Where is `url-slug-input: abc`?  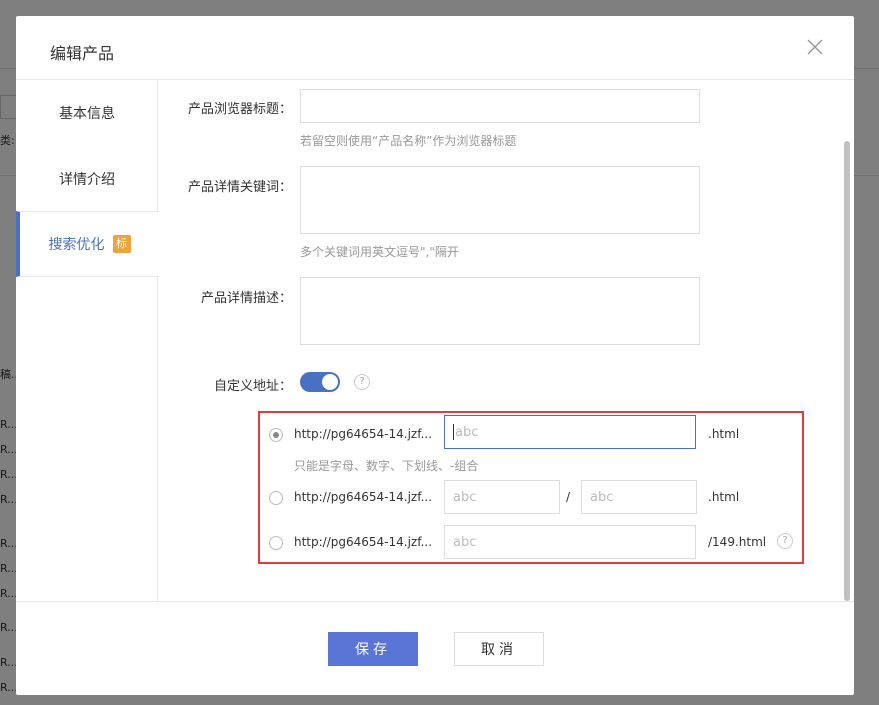 url-slug-input: abc is located at coordinates (570, 432).